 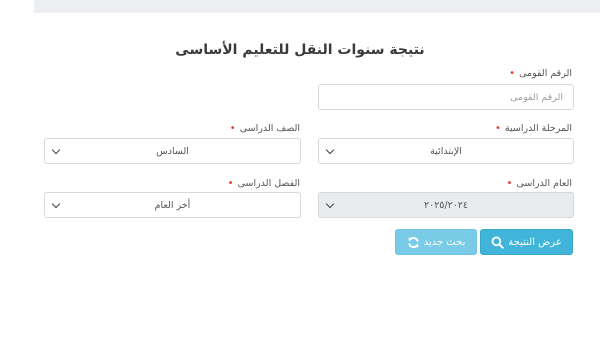 What do you see at coordinates (268, 183) in the screenshot?
I see `term-label-text: الفصل الدراسى` at bounding box center [268, 183].